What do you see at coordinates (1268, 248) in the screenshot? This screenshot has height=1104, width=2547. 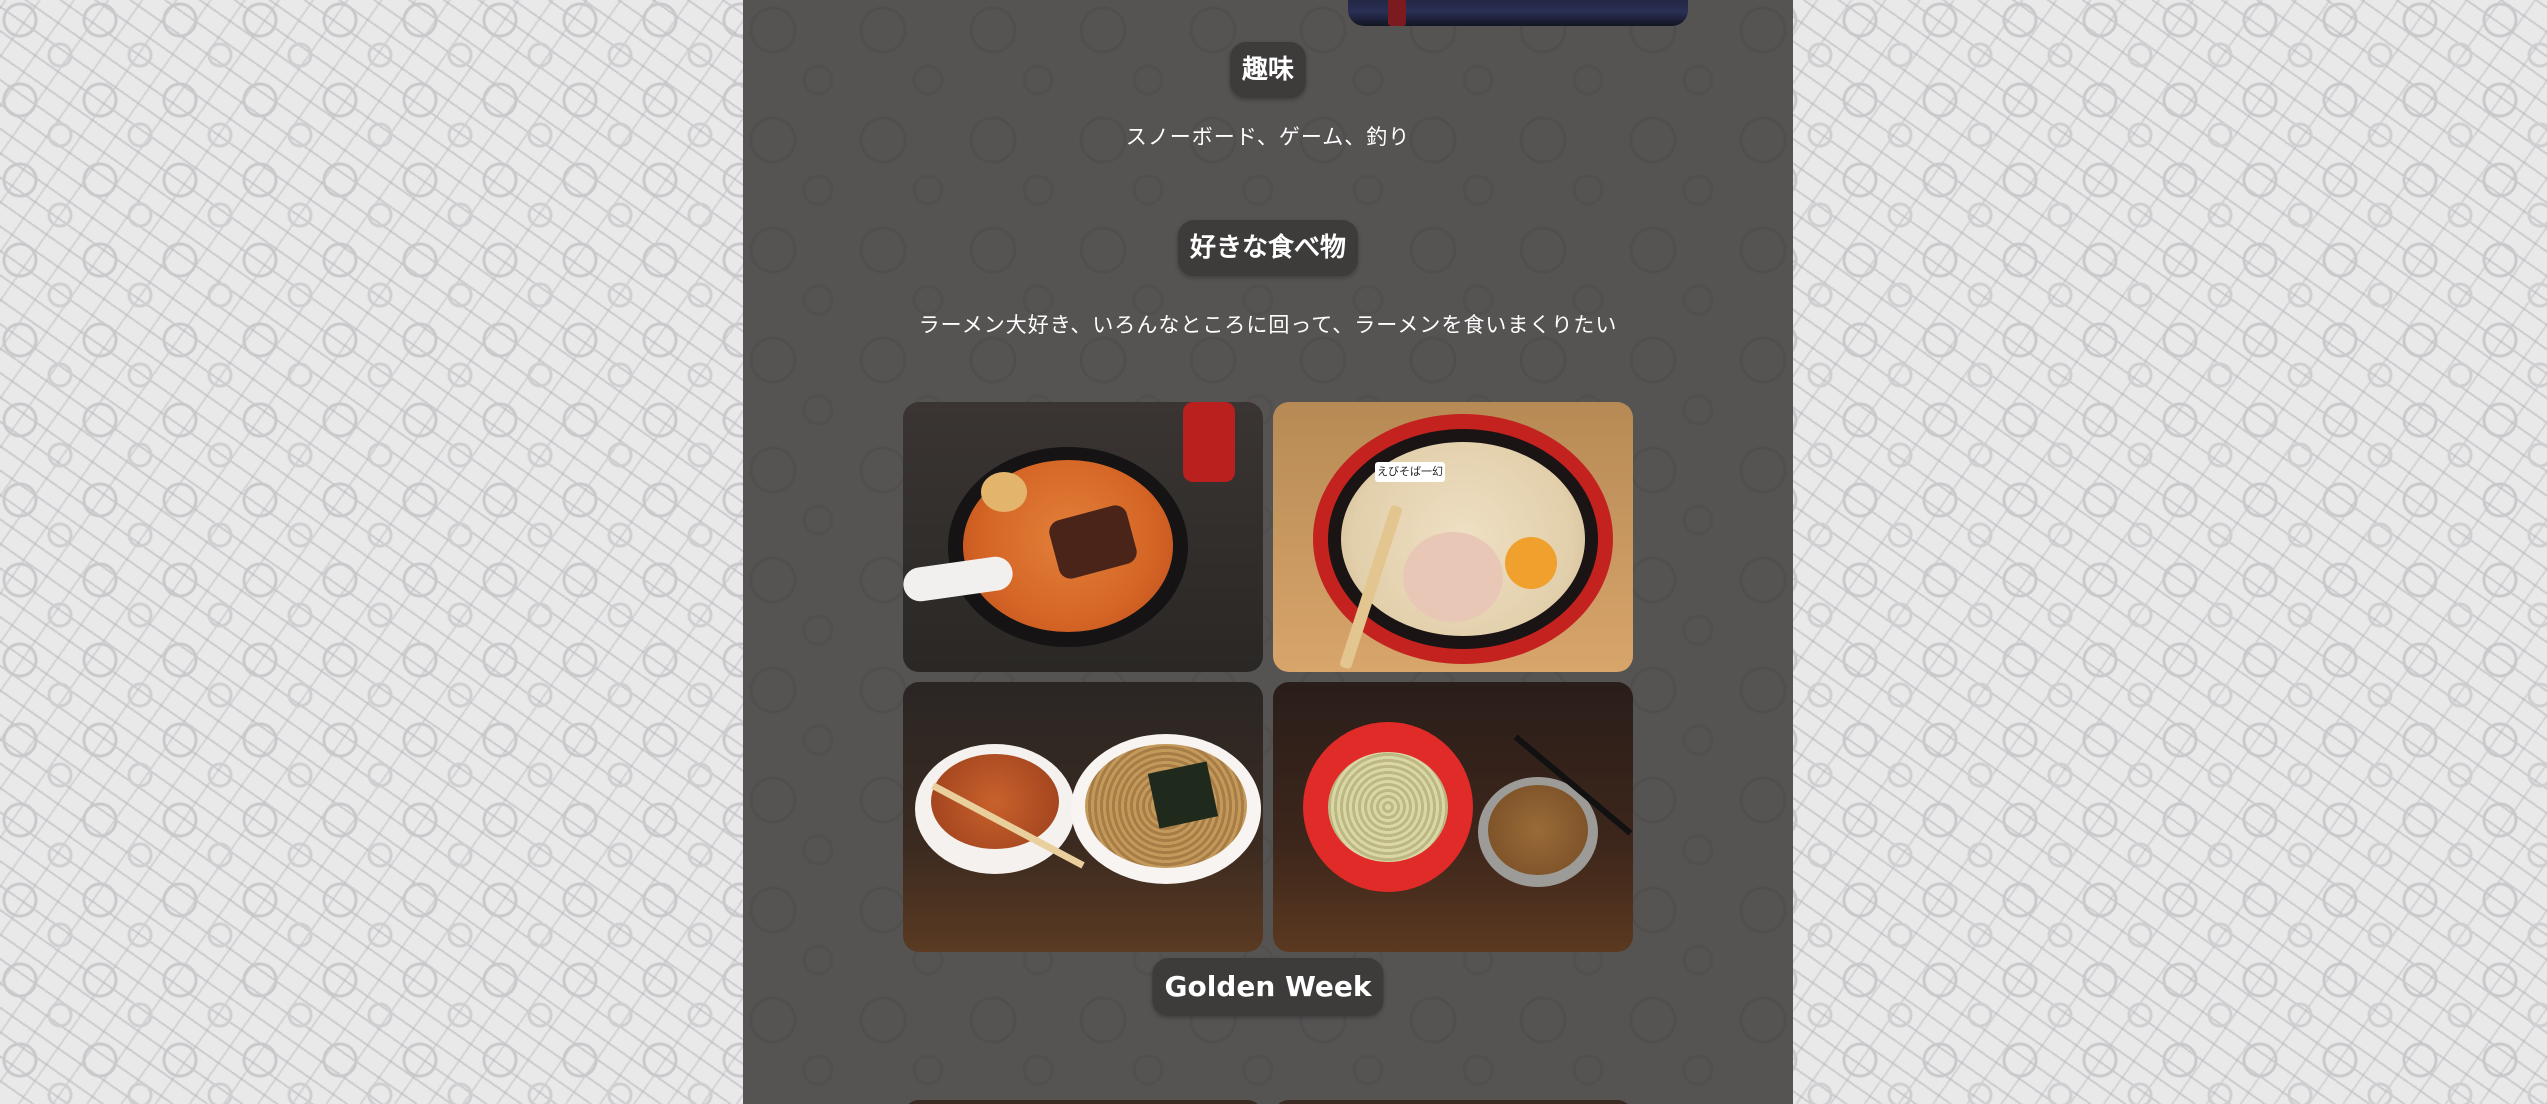 I see `favorite-food-heading: 好きな食べ物` at bounding box center [1268, 248].